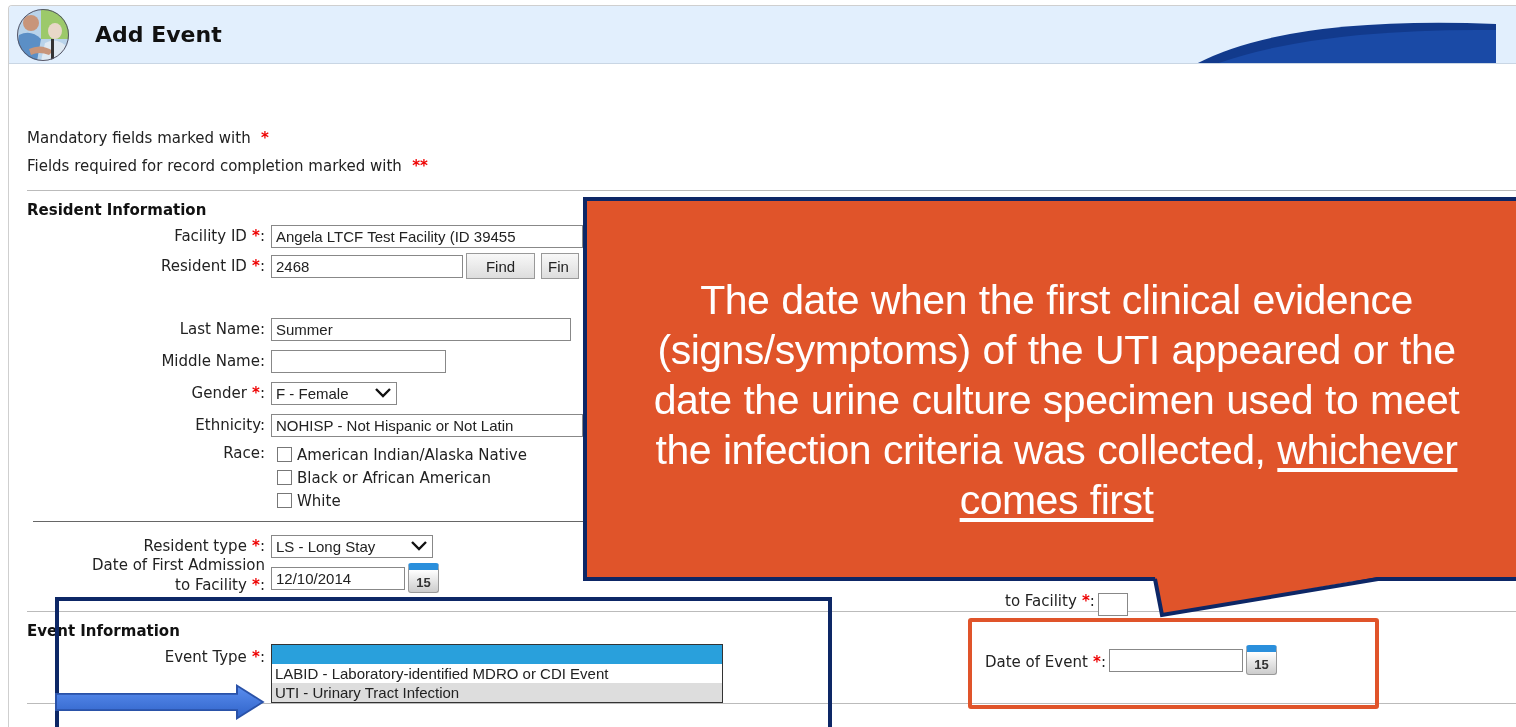 This screenshot has width=1516, height=727. What do you see at coordinates (500, 266) in the screenshot?
I see `find-button: Find` at bounding box center [500, 266].